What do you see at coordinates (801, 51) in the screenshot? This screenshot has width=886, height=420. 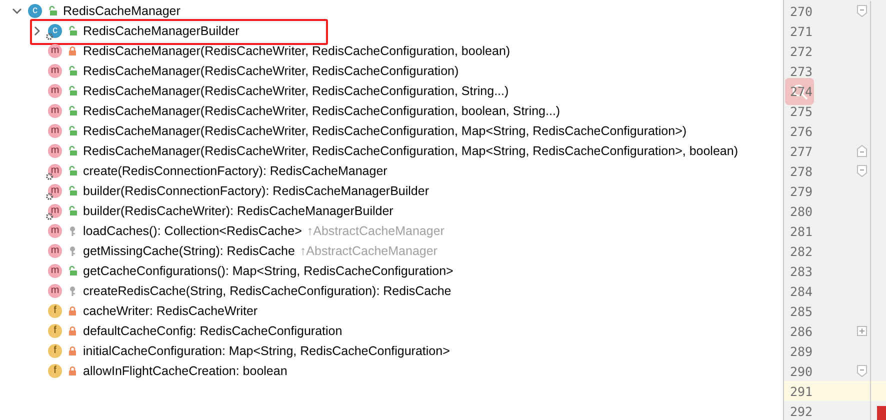 I see `line-number: 272` at bounding box center [801, 51].